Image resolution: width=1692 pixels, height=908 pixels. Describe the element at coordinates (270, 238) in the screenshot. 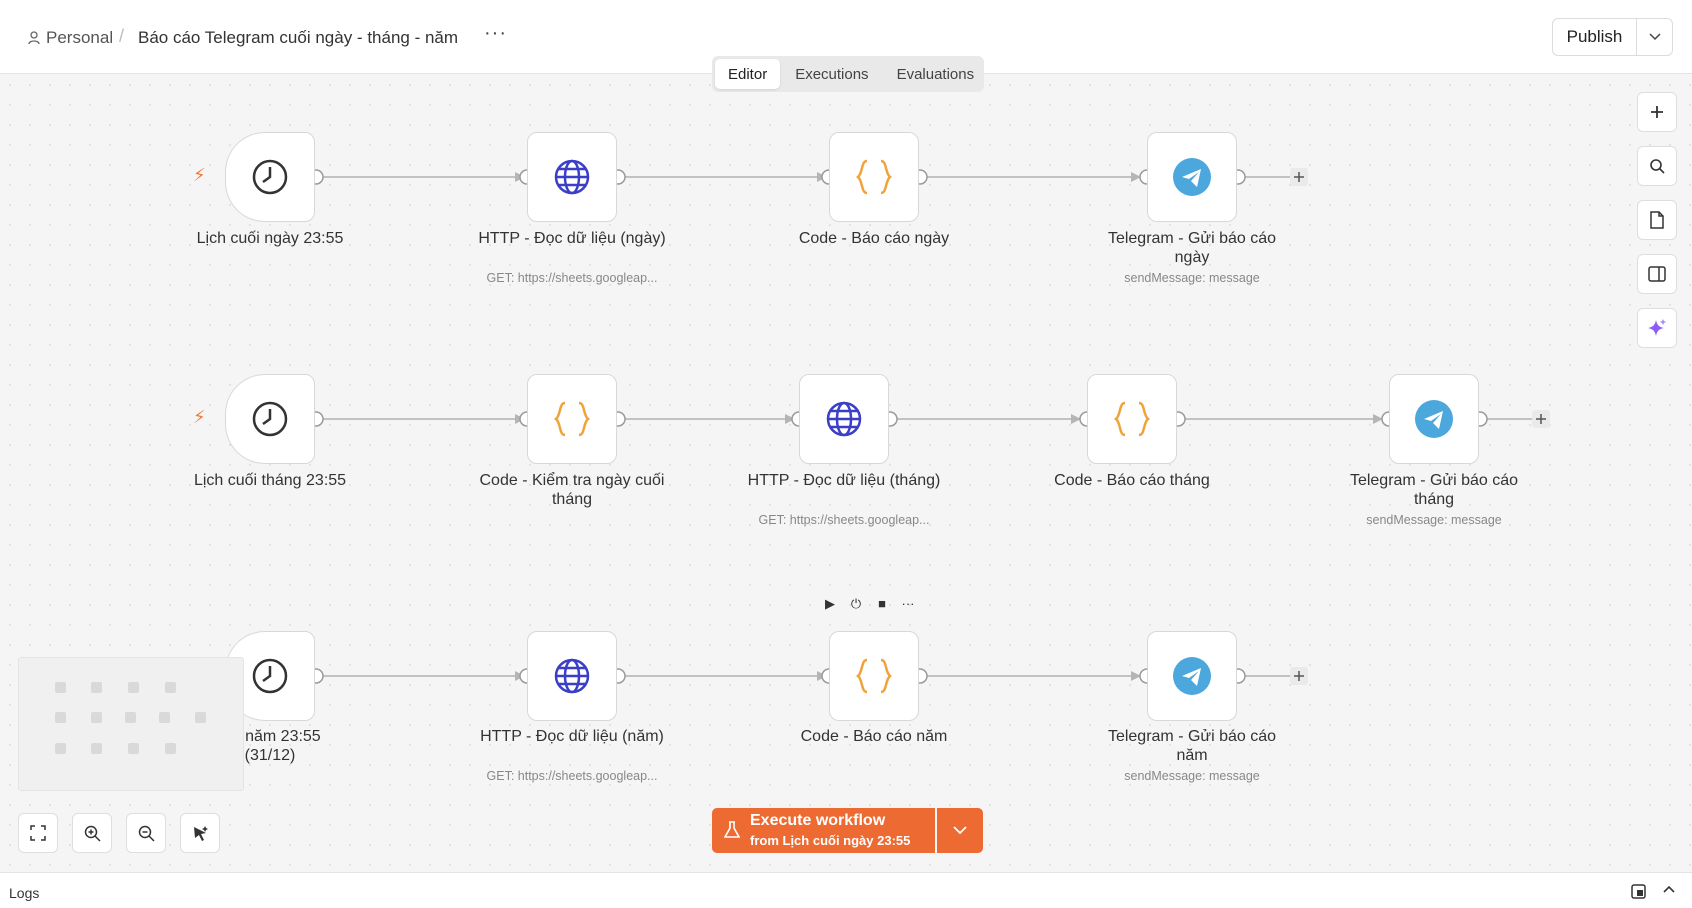

I see `node-label: Lịch cuối ngày 23:55` at that location.